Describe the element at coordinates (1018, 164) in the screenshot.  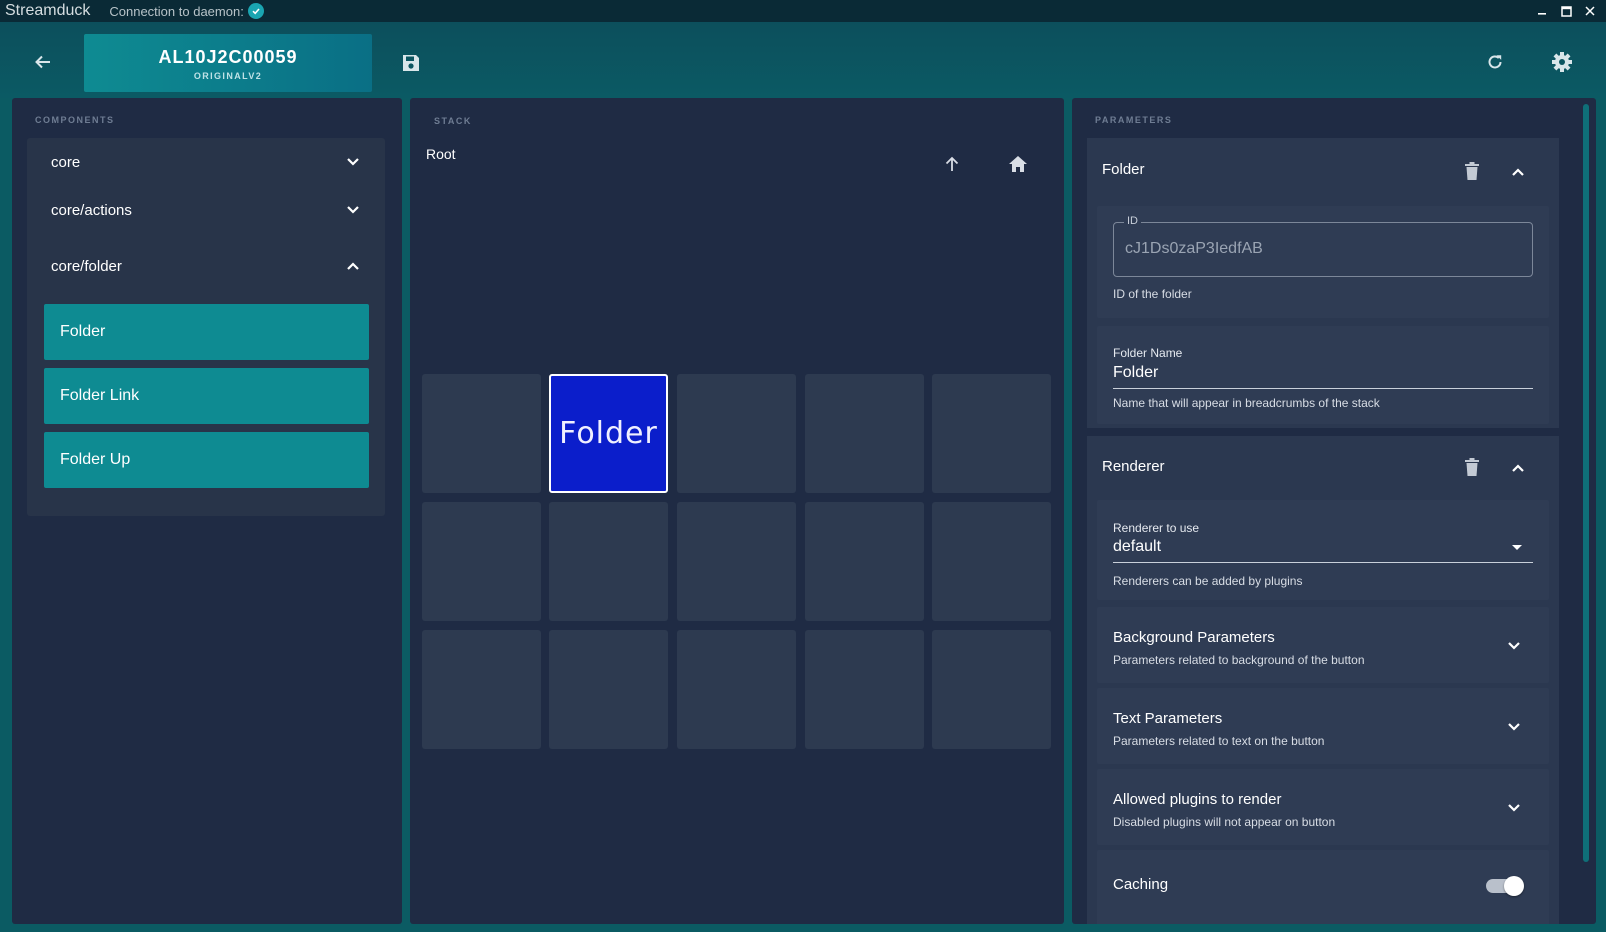
I see `home-icon` at that location.